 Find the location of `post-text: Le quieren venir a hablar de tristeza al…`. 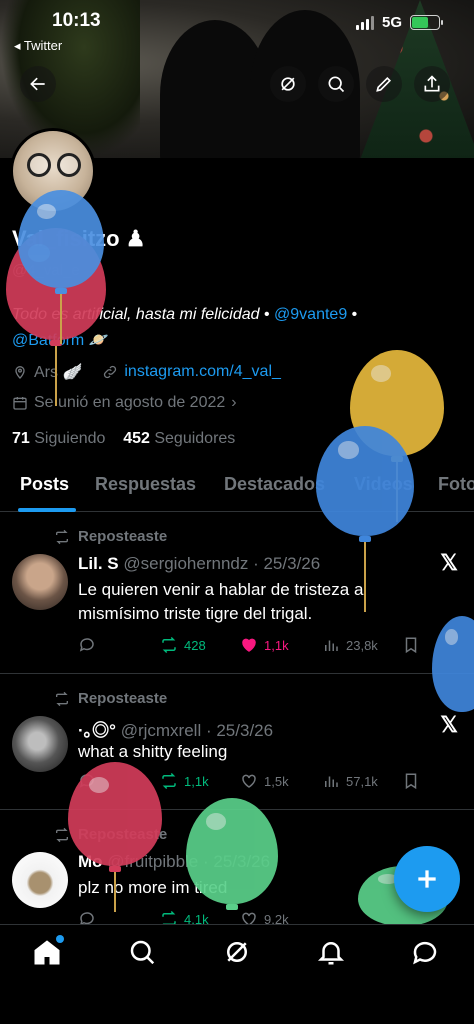

post-text: Le quieren venir a hablar de tristeza al… is located at coordinates (223, 601).